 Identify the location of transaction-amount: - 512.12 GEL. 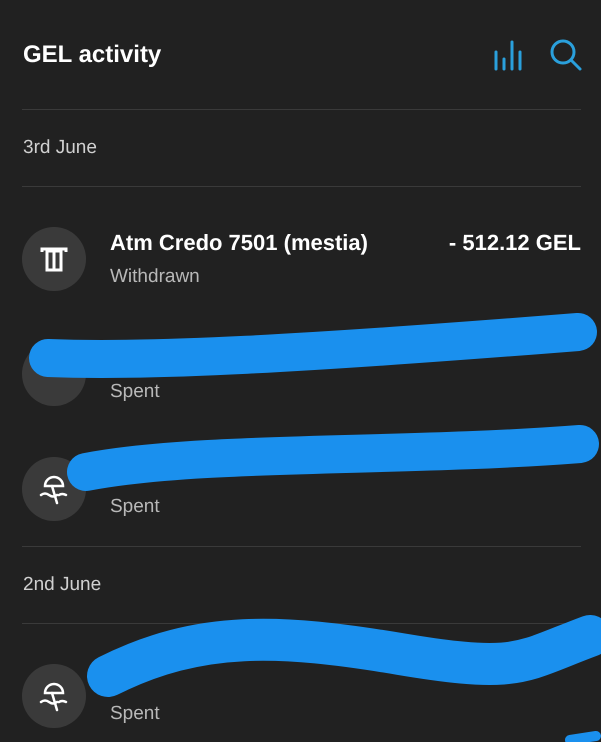
(514, 242).